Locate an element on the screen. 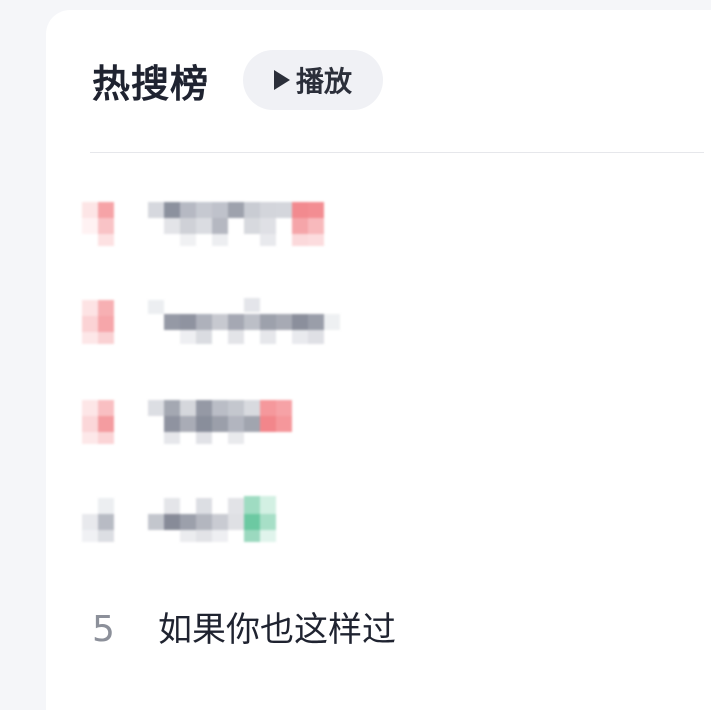 This screenshot has height=710, width=711. play-button-label: 播放 is located at coordinates (324, 81).